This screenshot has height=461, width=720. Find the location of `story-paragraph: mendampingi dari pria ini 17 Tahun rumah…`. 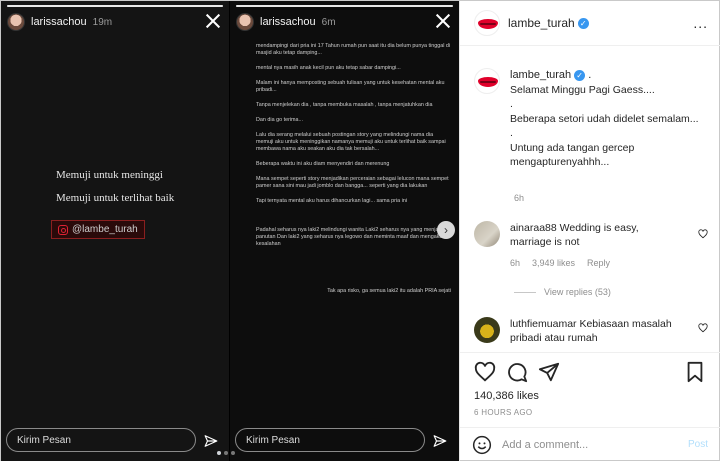

story-paragraph: mendampingi dari pria ini 17 Tahun rumah… is located at coordinates (353, 49).